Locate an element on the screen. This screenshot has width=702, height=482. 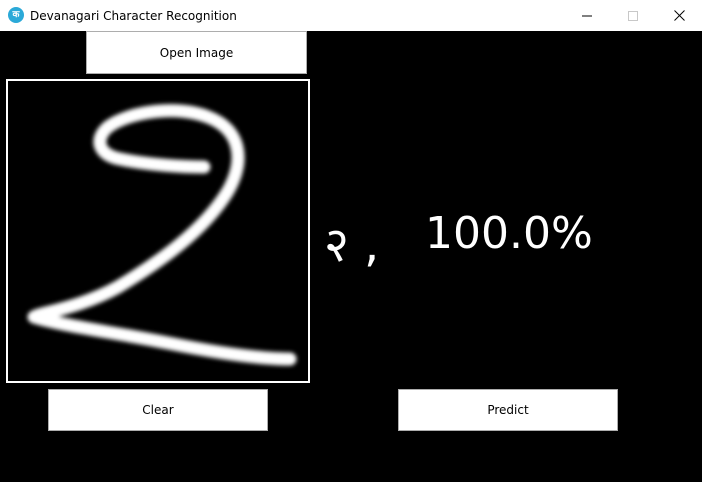
open-image-button: Open Image is located at coordinates (196, 52).